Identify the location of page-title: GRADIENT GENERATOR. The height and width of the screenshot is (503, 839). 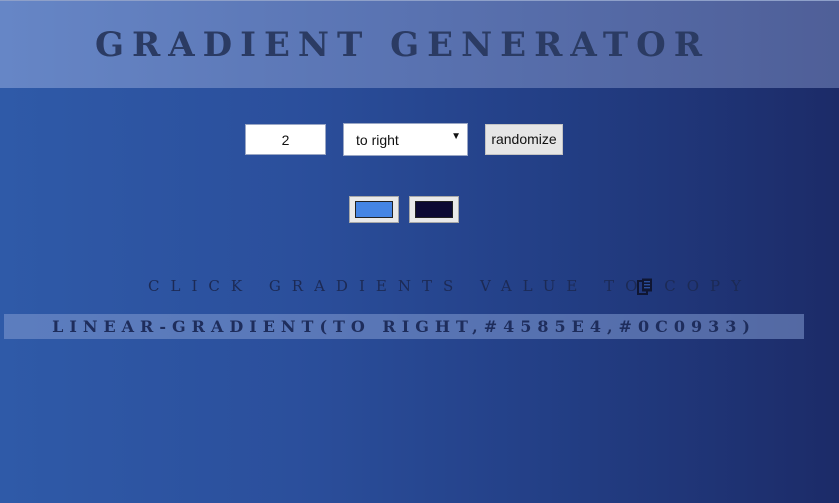
(402, 45).